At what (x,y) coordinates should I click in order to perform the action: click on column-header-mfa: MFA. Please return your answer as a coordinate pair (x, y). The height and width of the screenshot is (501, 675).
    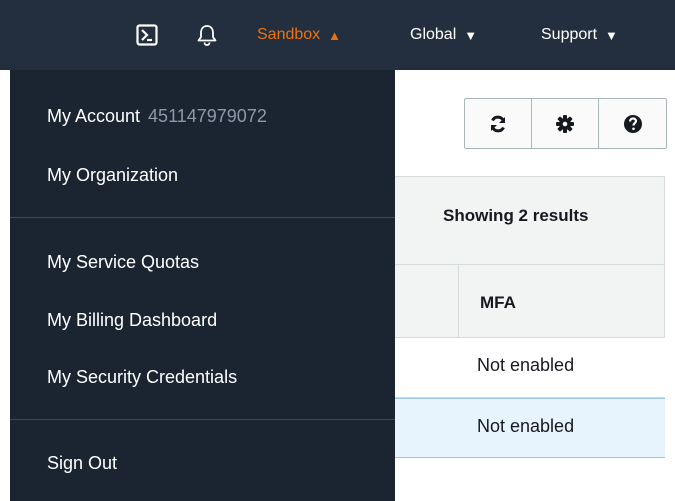
    Looking at the image, I should click on (498, 303).